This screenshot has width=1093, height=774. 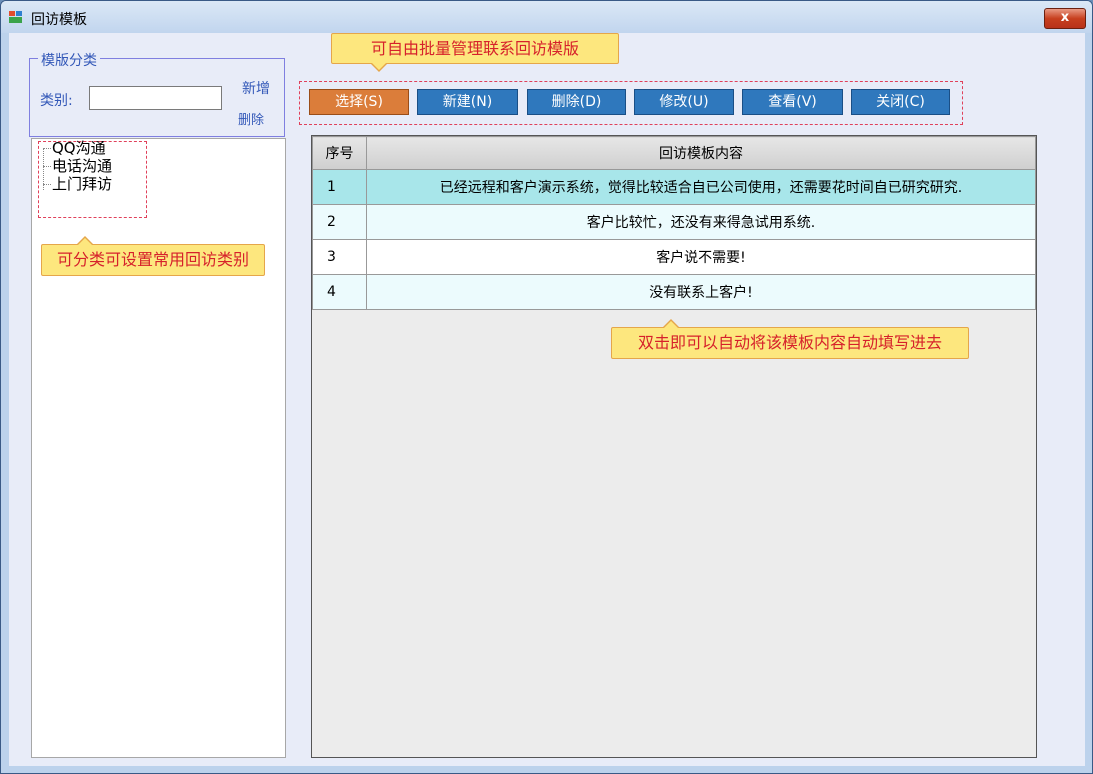 What do you see at coordinates (92, 179) in the screenshot?
I see `tree-highlight` at bounding box center [92, 179].